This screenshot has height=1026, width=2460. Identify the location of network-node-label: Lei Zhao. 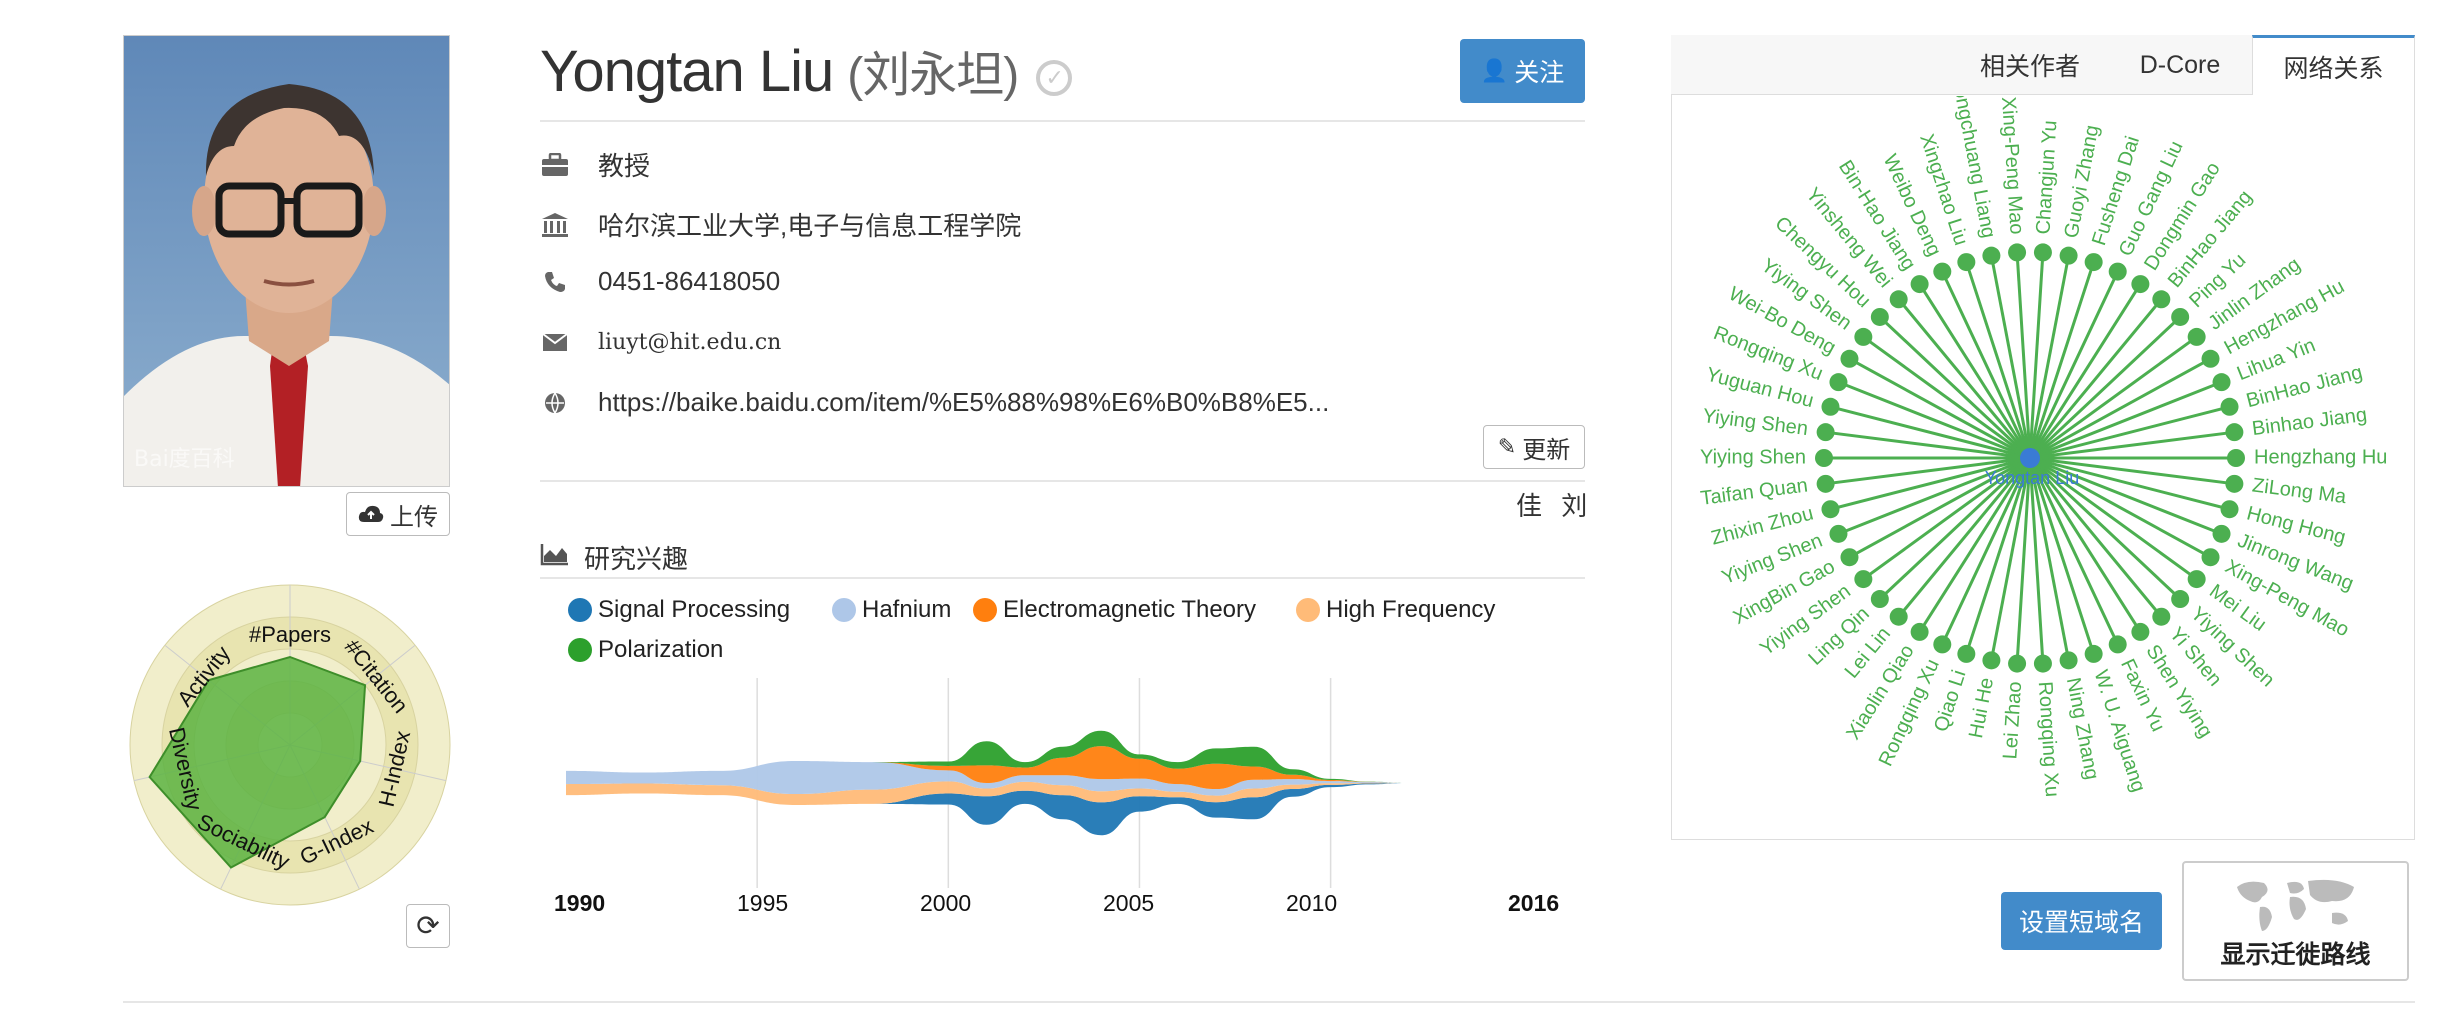
(2012, 720).